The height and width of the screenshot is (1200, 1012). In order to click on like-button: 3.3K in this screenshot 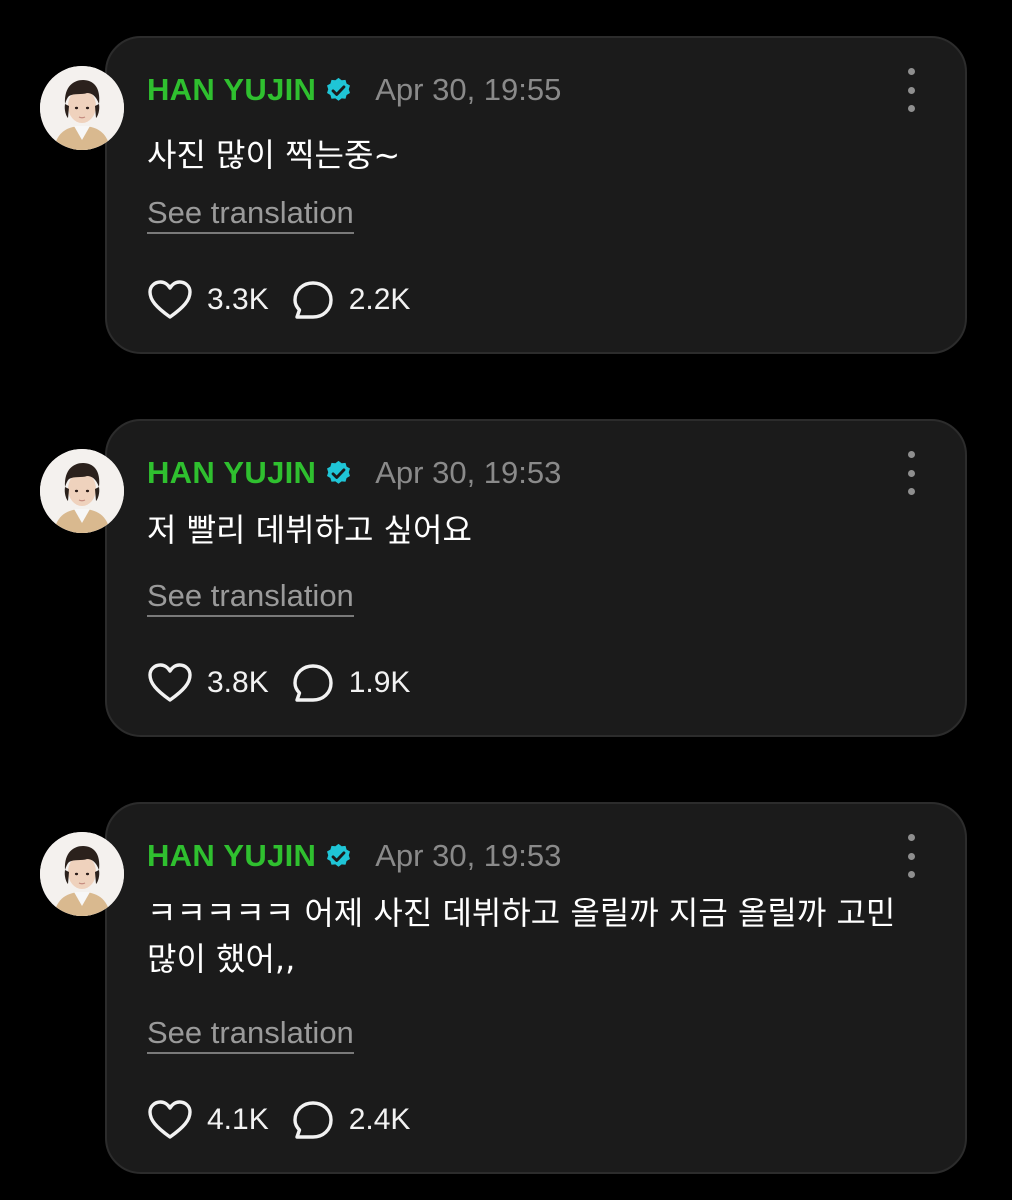, I will do `click(208, 300)`.